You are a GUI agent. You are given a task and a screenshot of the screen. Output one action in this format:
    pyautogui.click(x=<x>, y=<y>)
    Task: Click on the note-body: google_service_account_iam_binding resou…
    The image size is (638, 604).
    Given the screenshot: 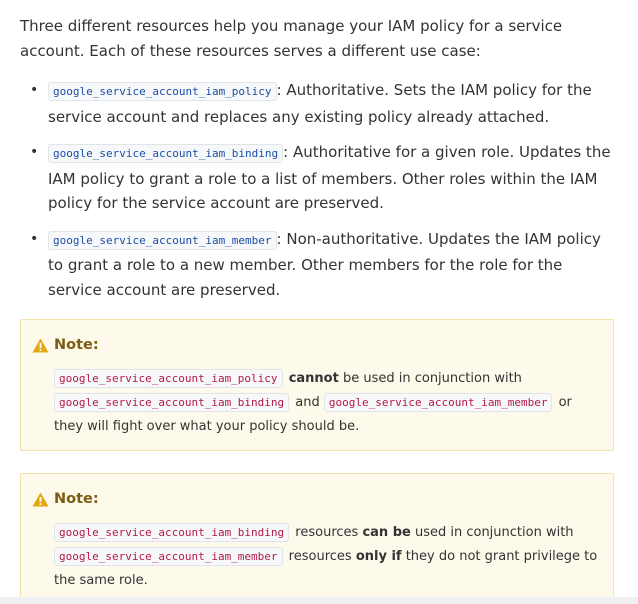 What is the action you would take?
    pyautogui.click(x=329, y=557)
    